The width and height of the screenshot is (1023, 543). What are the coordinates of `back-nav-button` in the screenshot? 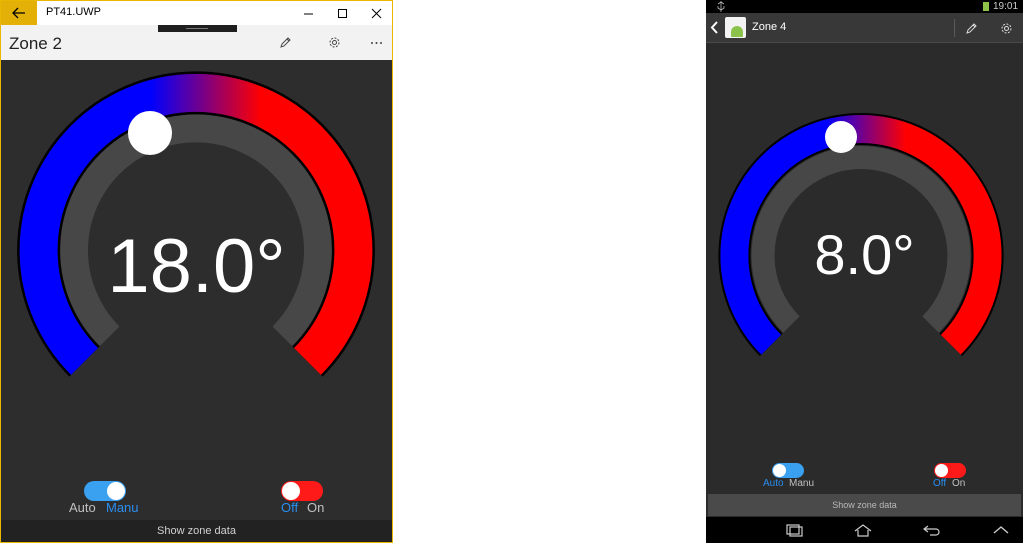 It's located at (932, 530).